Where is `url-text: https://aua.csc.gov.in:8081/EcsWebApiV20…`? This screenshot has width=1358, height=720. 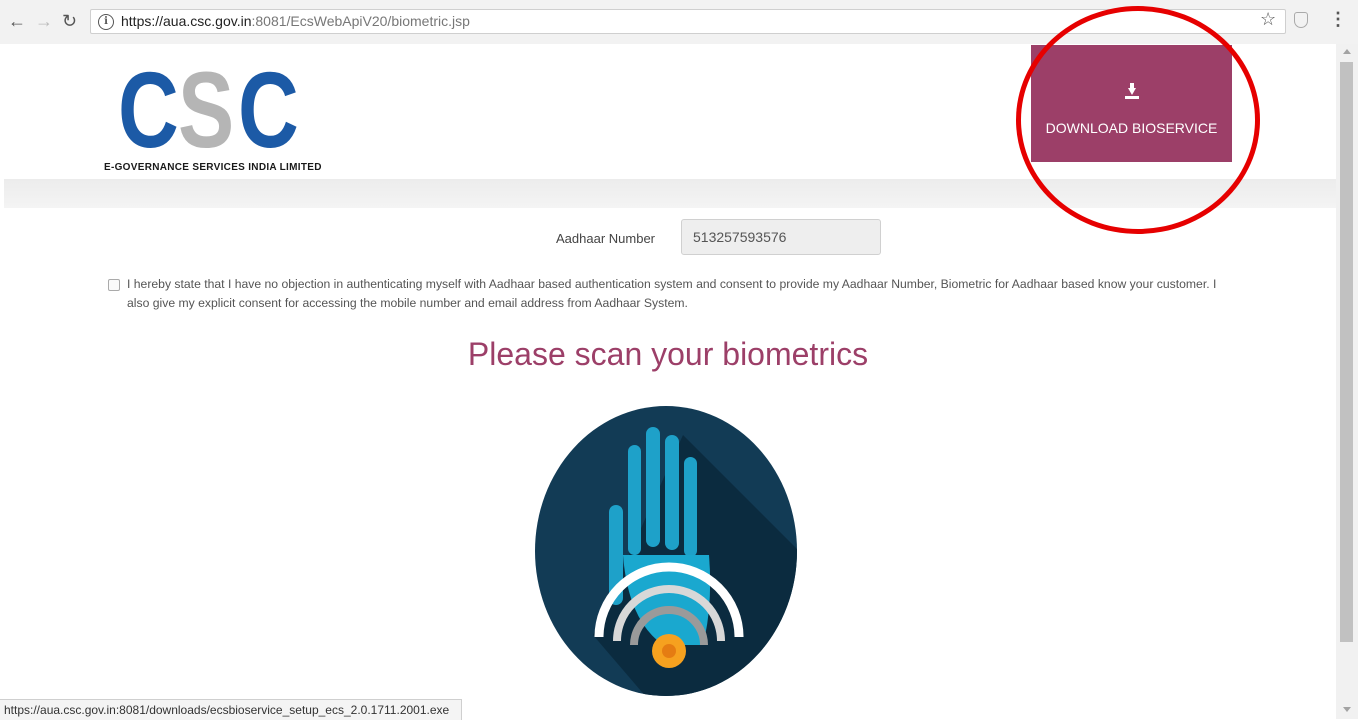 url-text: https://aua.csc.gov.in:8081/EcsWebApiV20… is located at coordinates (295, 21).